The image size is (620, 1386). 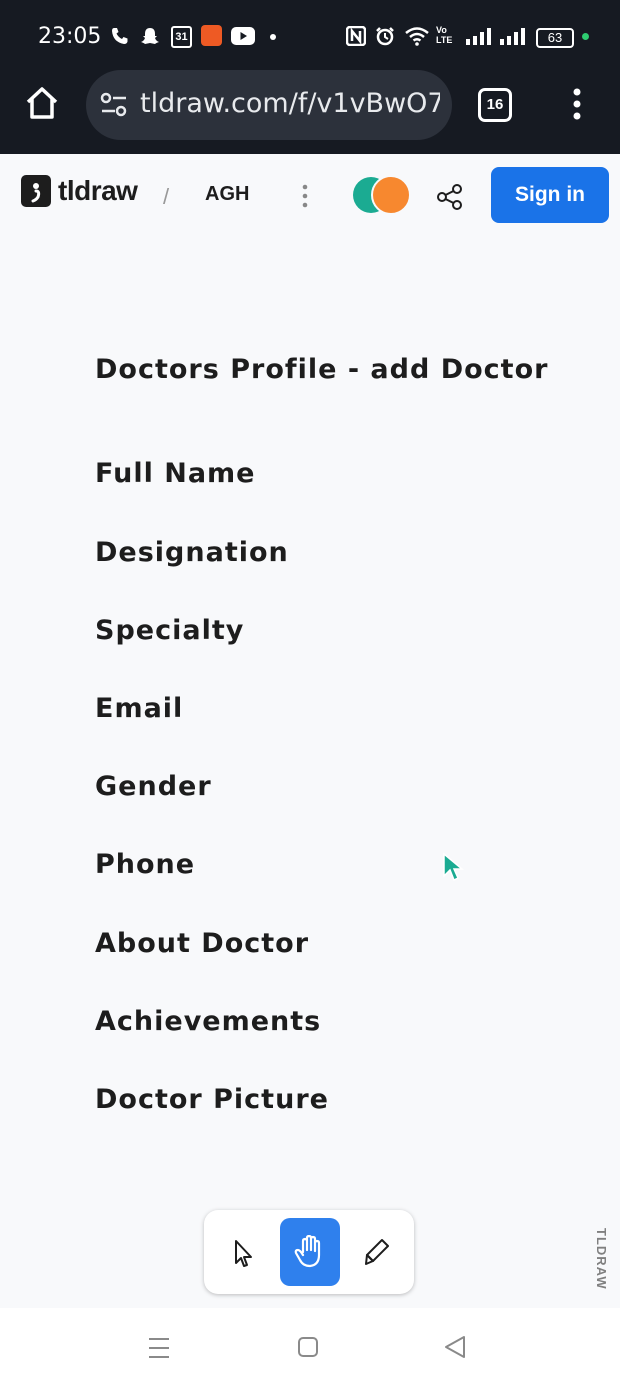 I want to click on field-specialty: Specialty, so click(x=169, y=630).